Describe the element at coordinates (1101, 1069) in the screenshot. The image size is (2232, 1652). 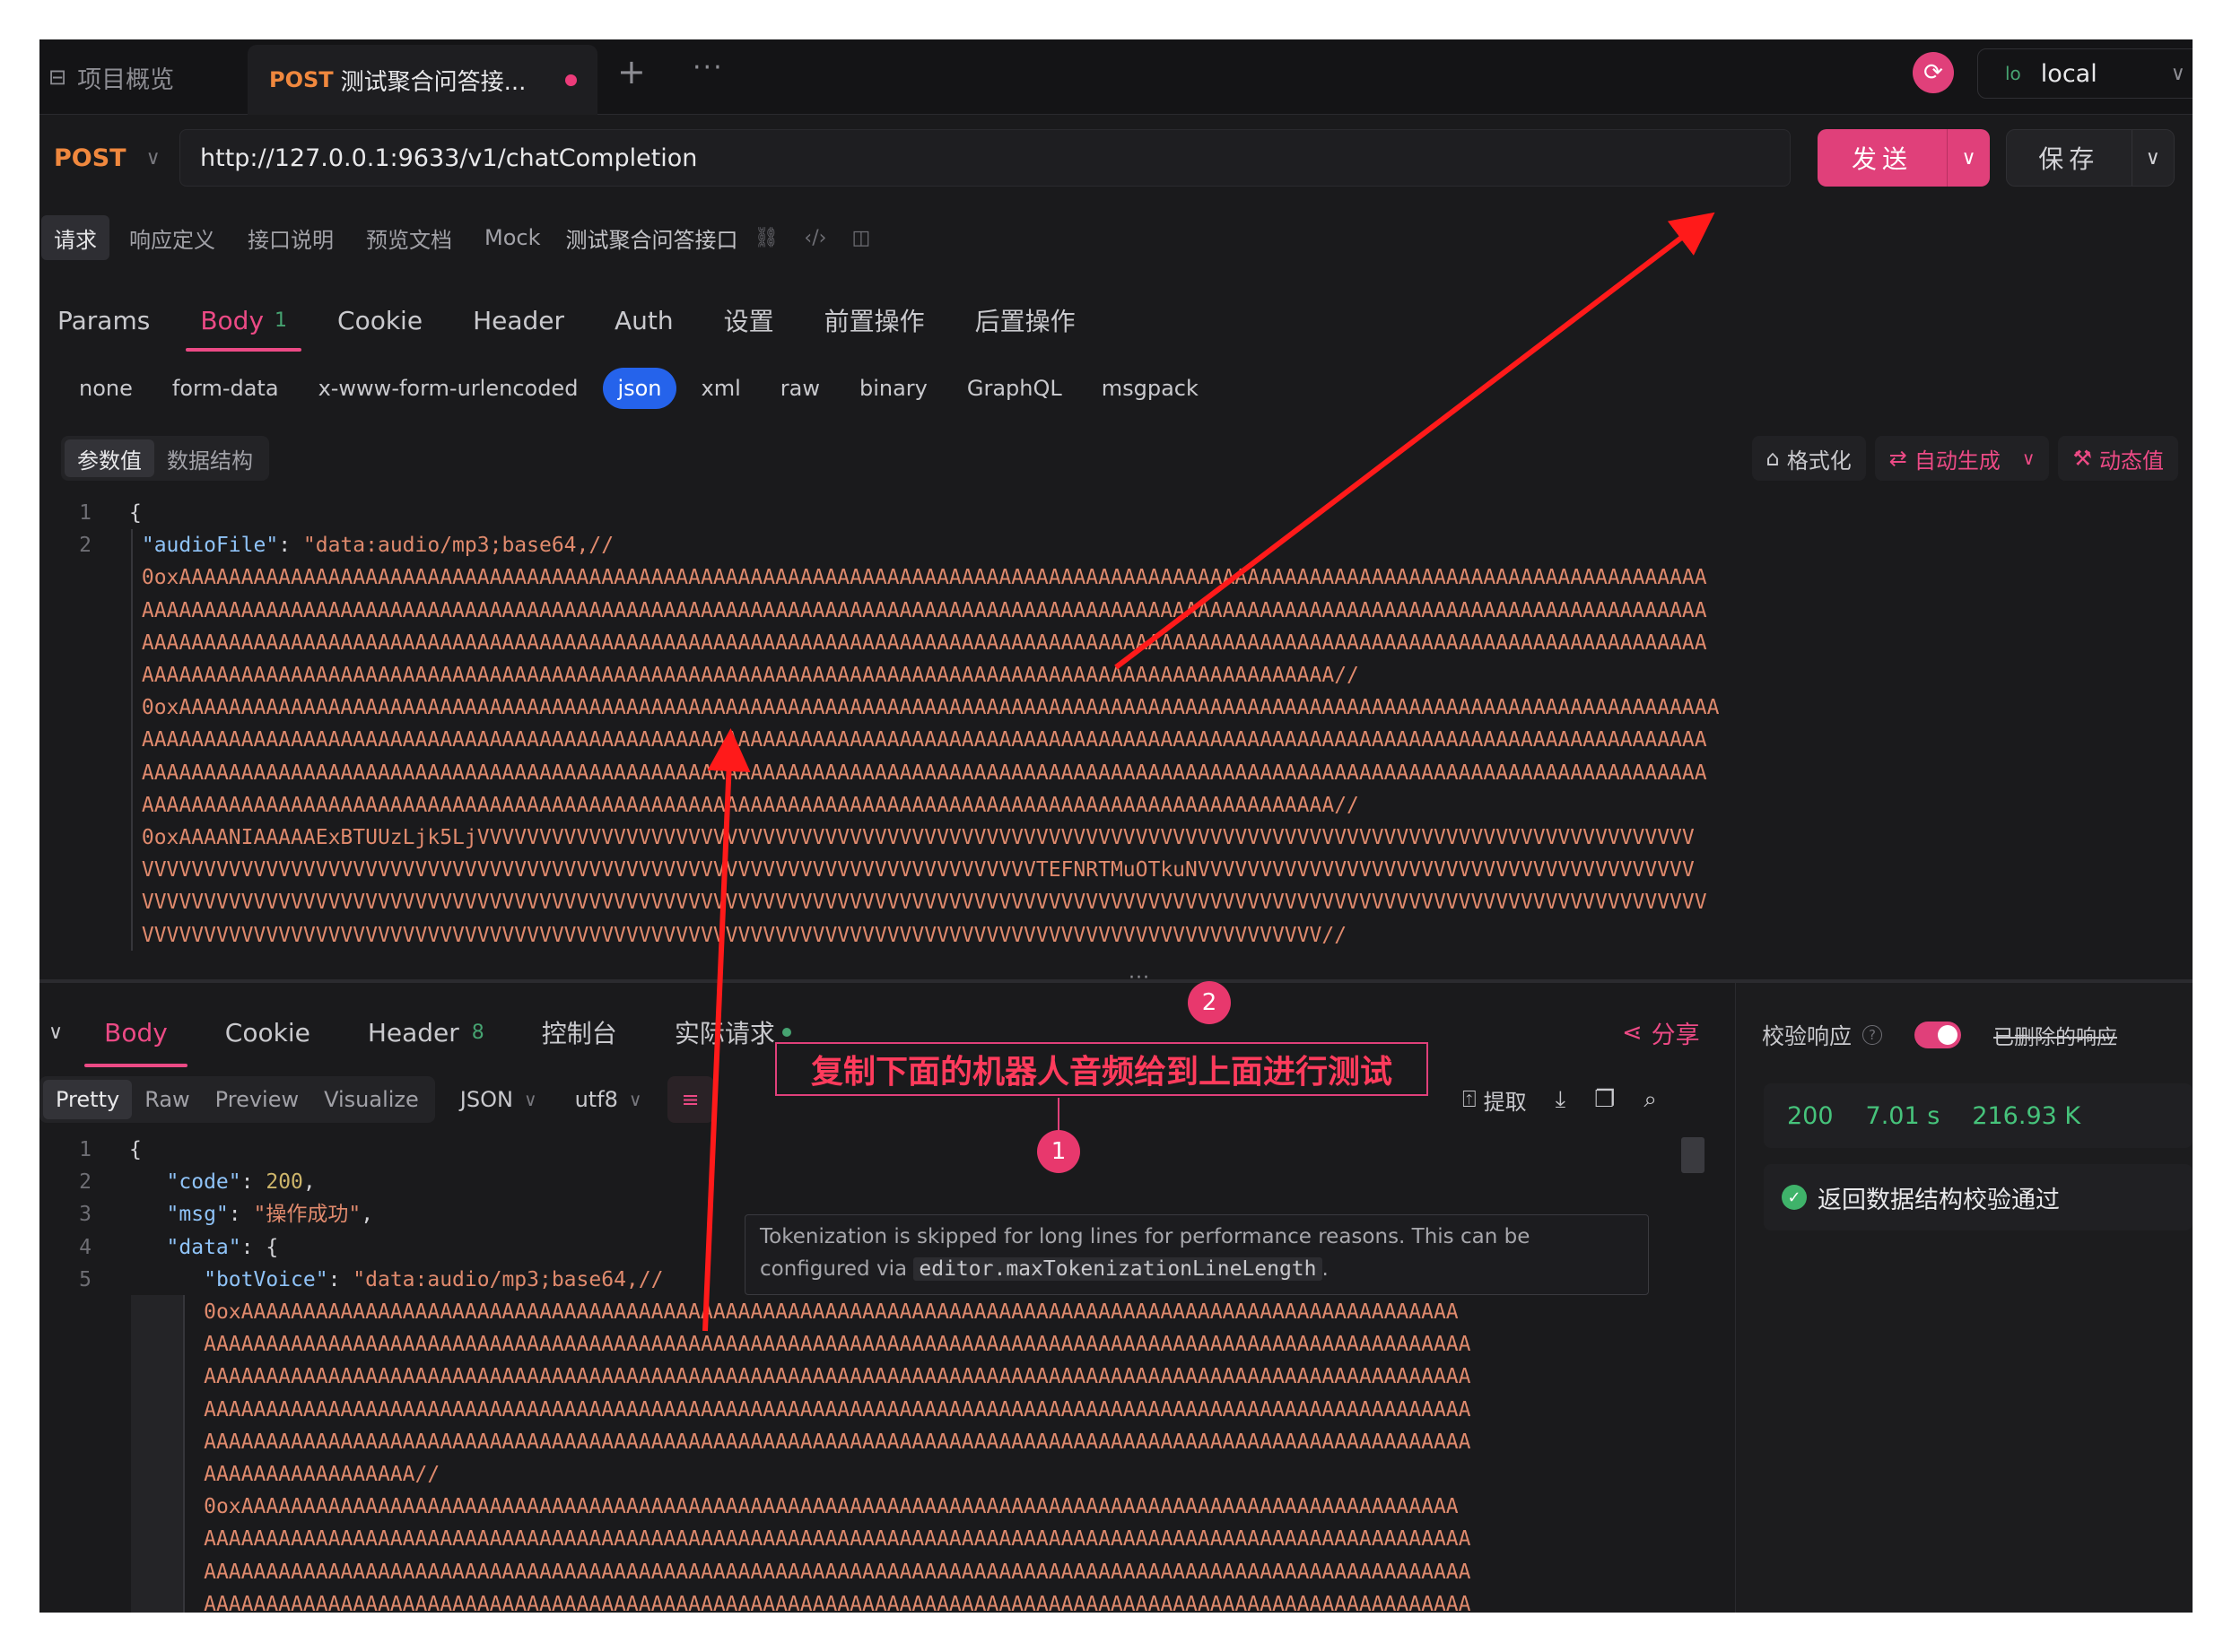
I see `annotation-instruction: 复制下面的机器人音频给到上面进行测试` at that location.